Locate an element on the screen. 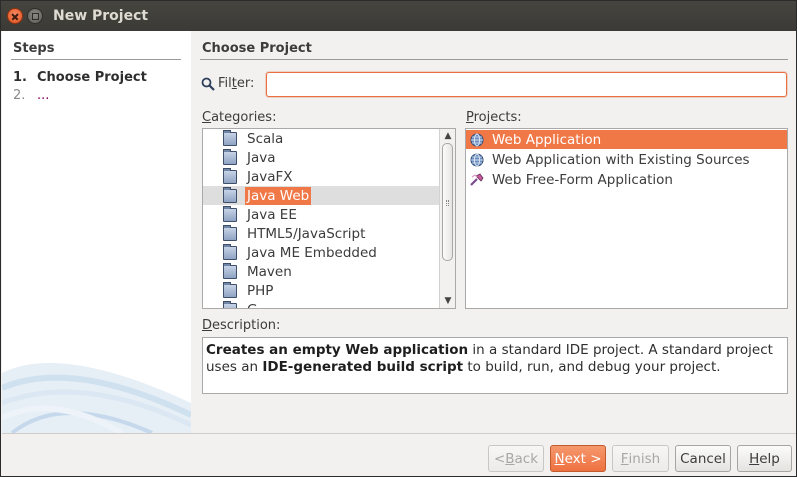 The height and width of the screenshot is (477, 797). steps-divider is located at coordinates (96, 59).